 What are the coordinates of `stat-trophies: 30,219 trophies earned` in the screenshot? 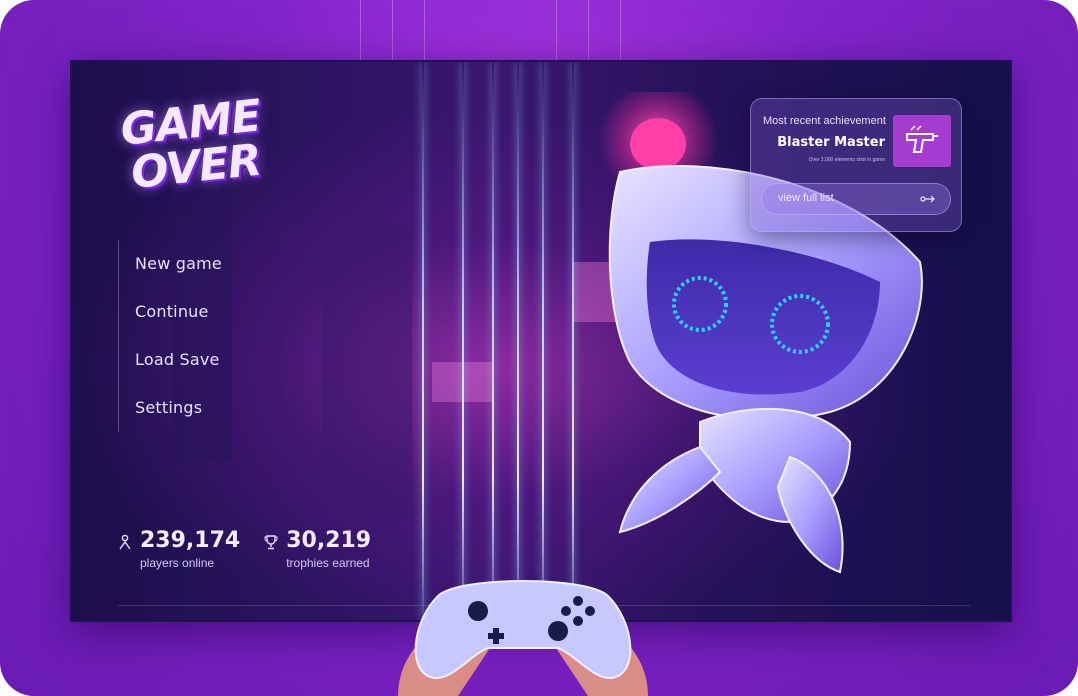 It's located at (317, 549).